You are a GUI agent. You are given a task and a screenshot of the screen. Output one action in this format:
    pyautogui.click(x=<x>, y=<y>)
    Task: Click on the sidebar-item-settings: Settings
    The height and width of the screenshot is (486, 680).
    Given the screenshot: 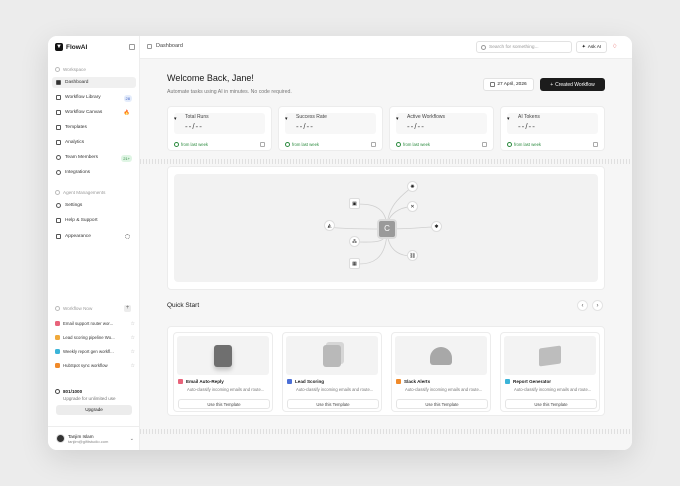 What is the action you would take?
    pyautogui.click(x=94, y=205)
    